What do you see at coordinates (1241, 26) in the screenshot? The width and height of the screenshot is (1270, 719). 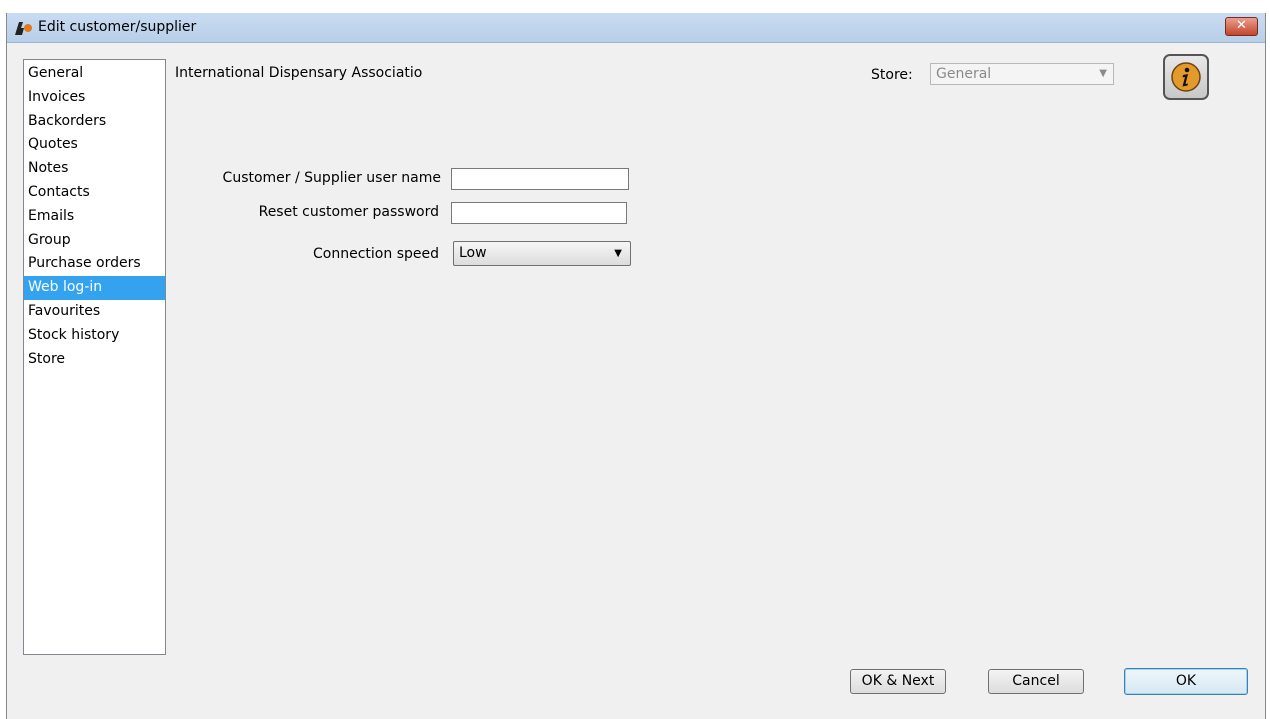 I see `close-button: ✕` at bounding box center [1241, 26].